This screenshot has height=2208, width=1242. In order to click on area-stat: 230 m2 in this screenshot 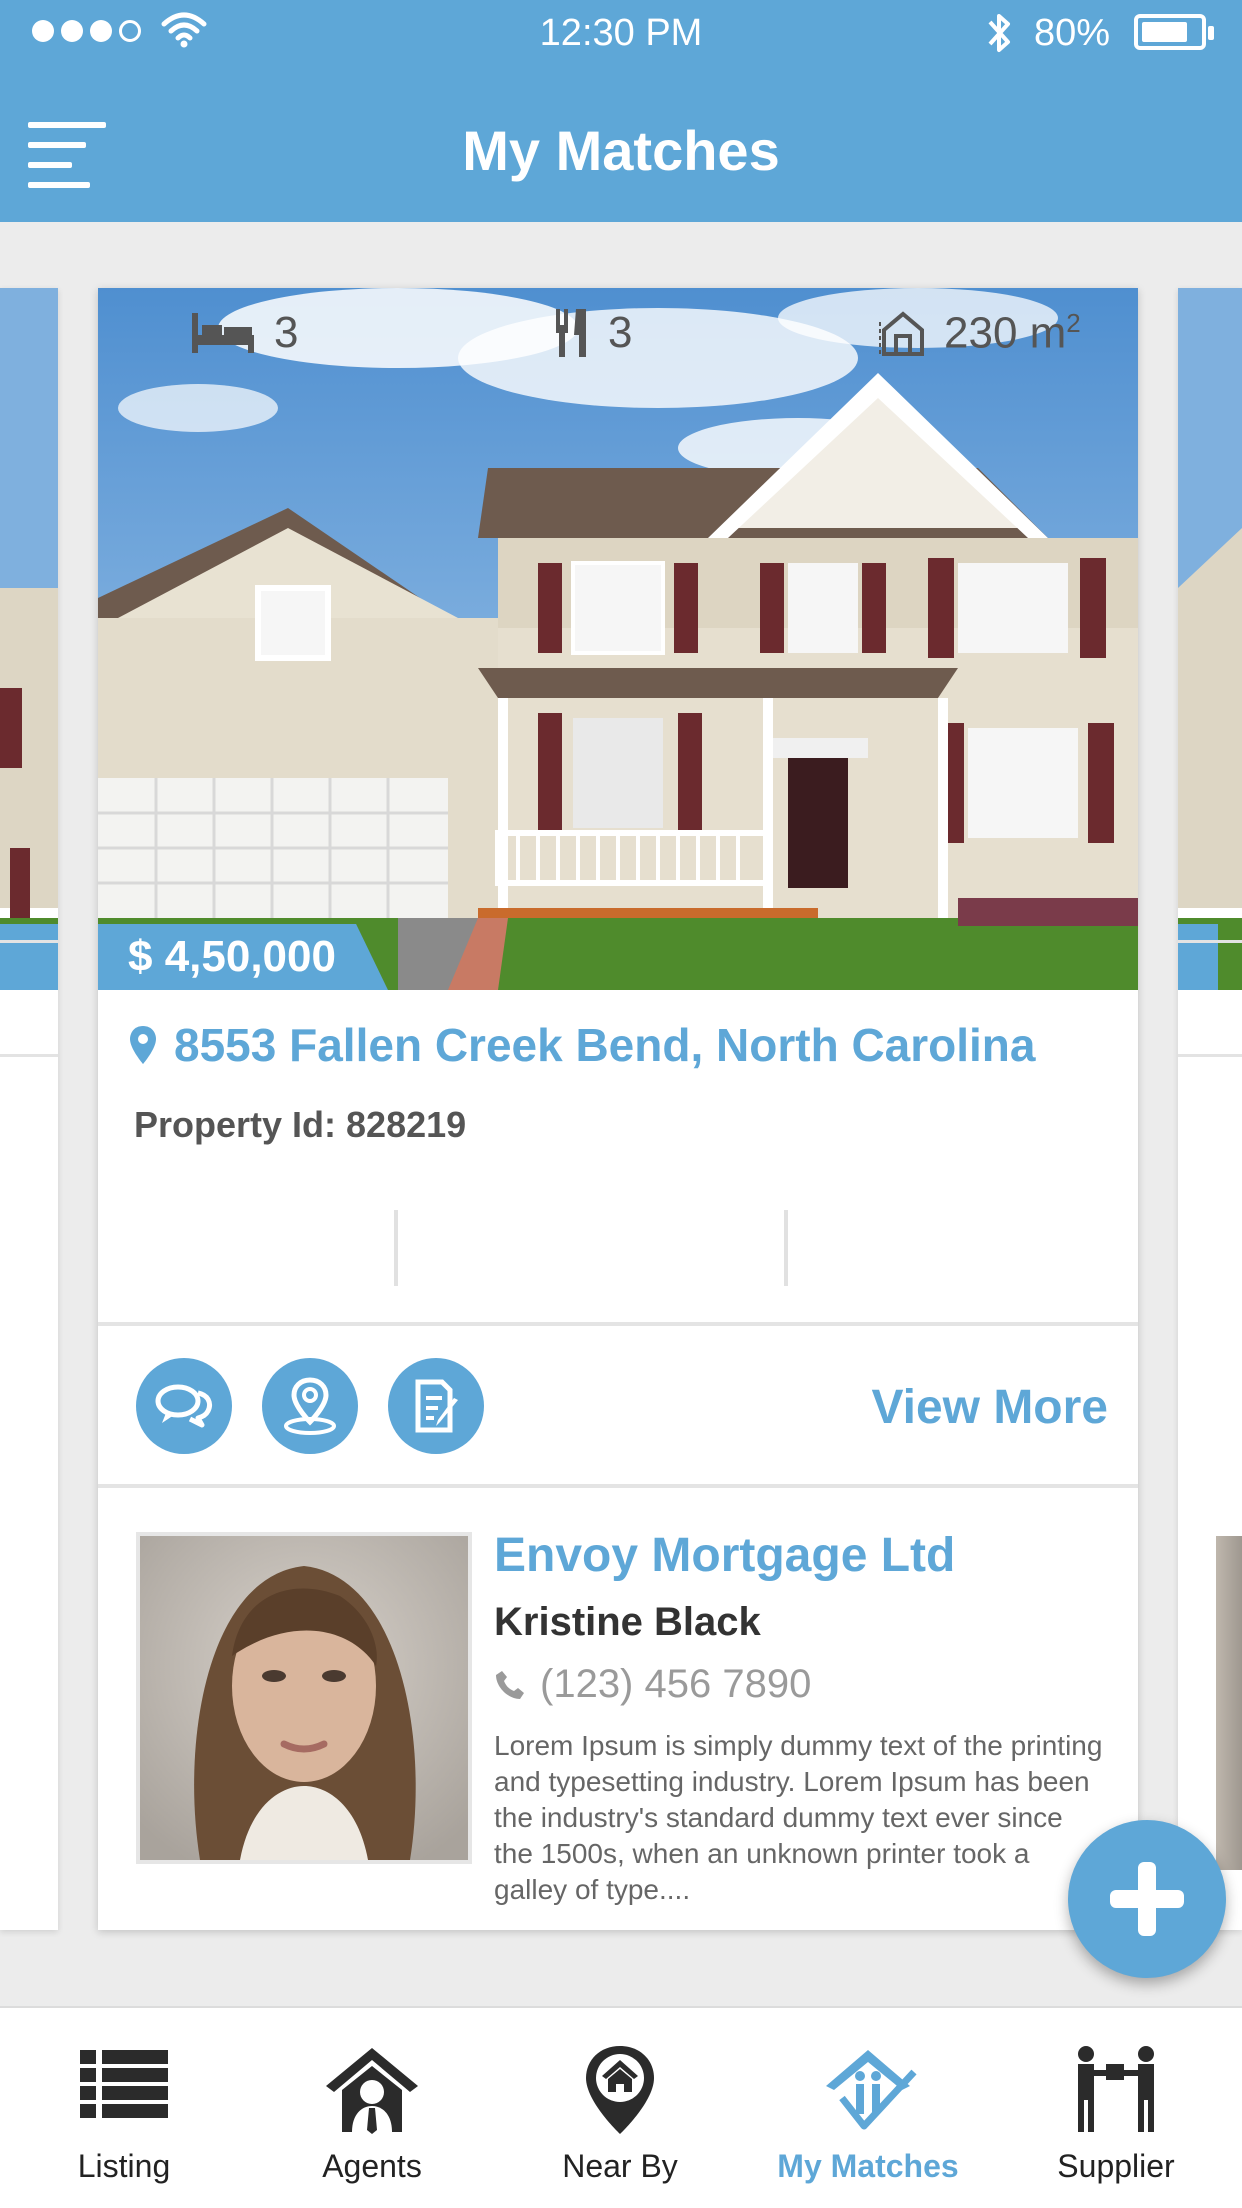, I will do `click(979, 333)`.